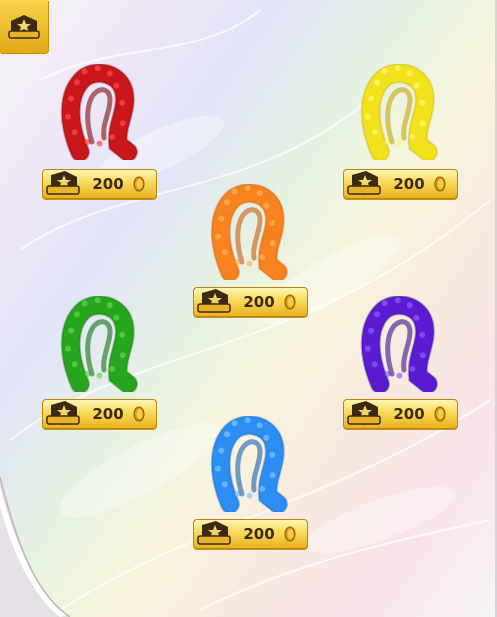 The width and height of the screenshot is (497, 617). I want to click on member-badge-tab, so click(24, 26).